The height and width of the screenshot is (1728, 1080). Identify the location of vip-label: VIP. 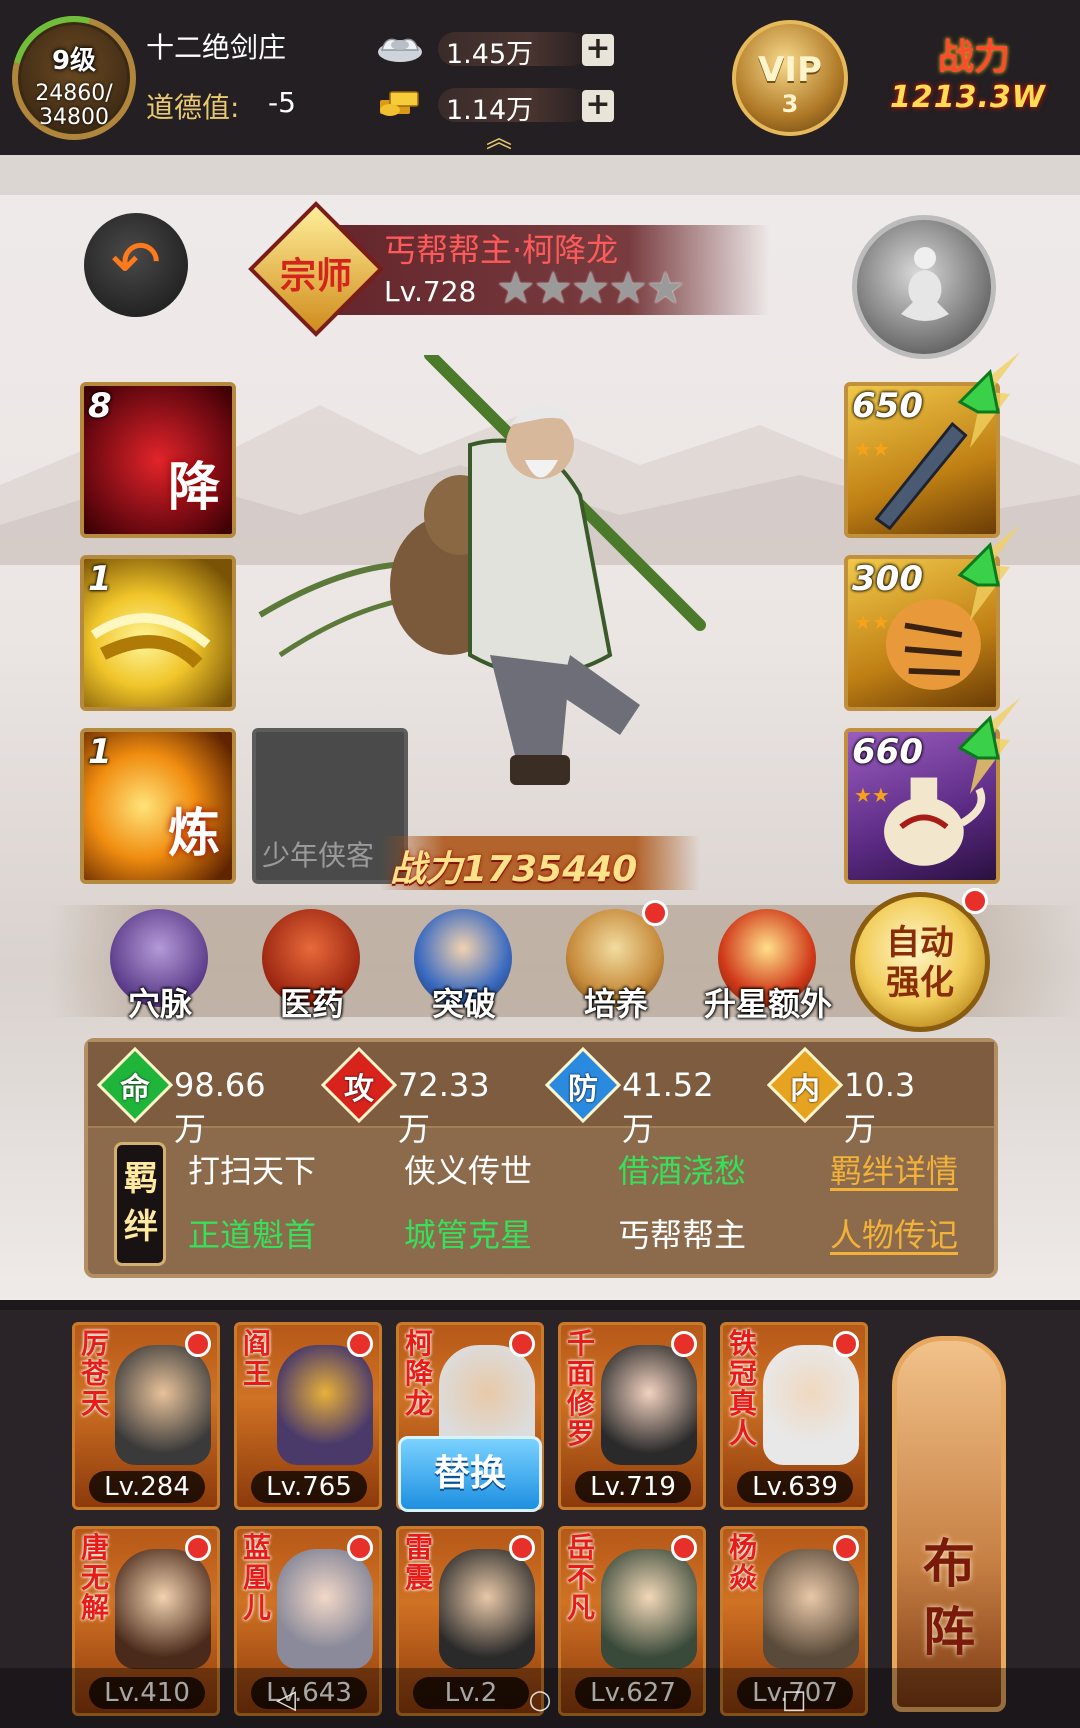
(790, 70).